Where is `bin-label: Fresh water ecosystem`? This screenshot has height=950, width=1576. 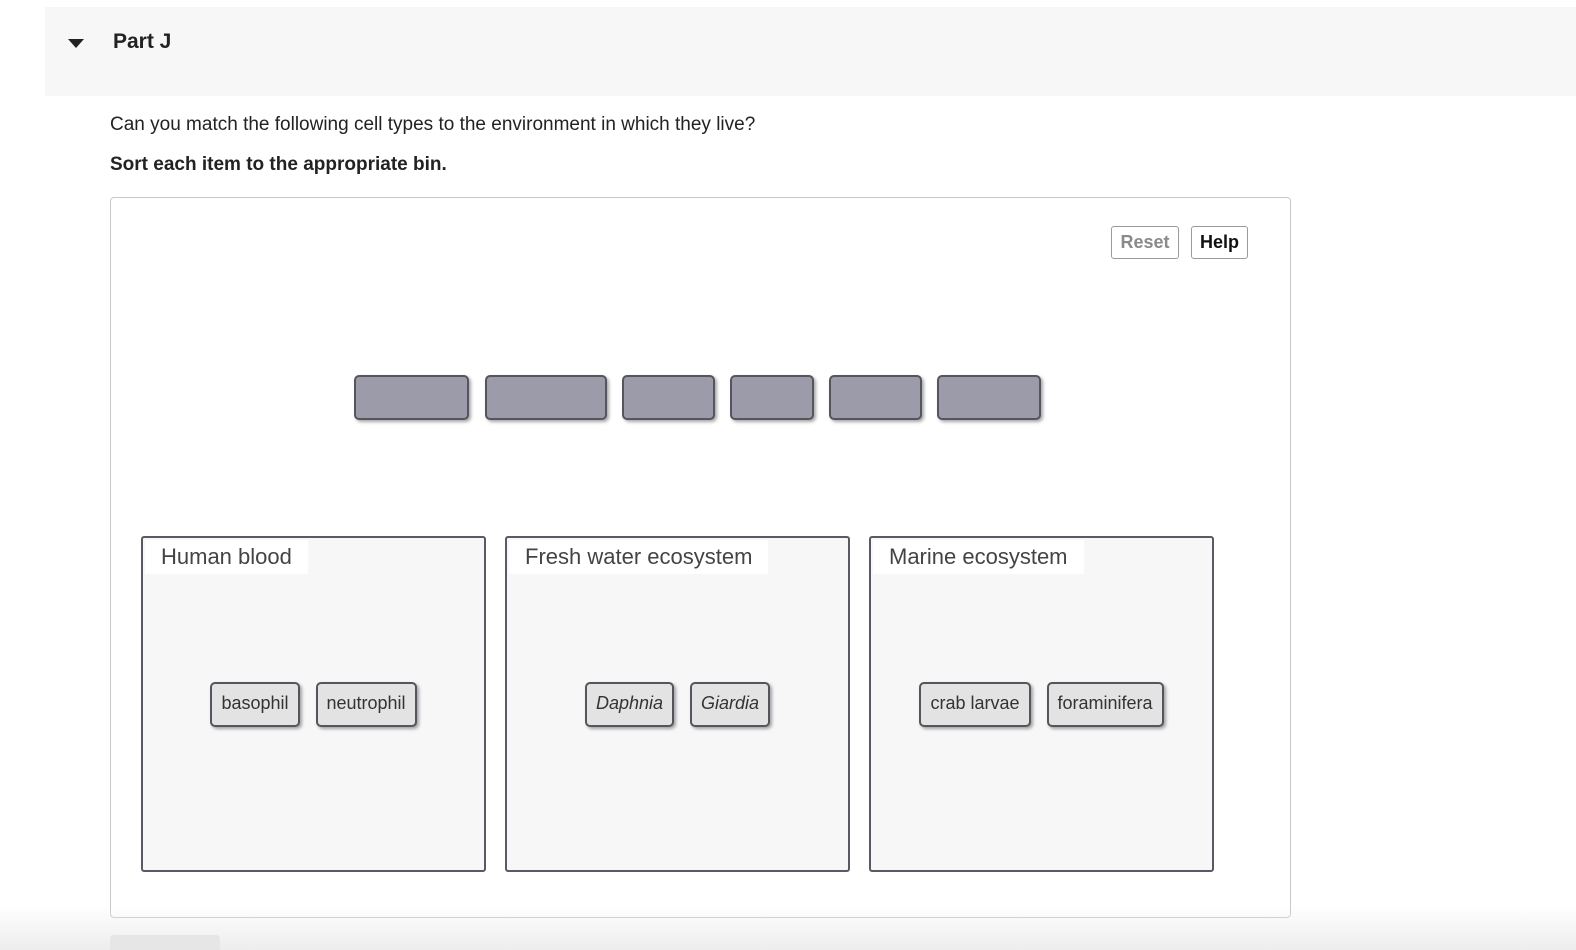
bin-label: Fresh water ecosystem is located at coordinates (639, 557).